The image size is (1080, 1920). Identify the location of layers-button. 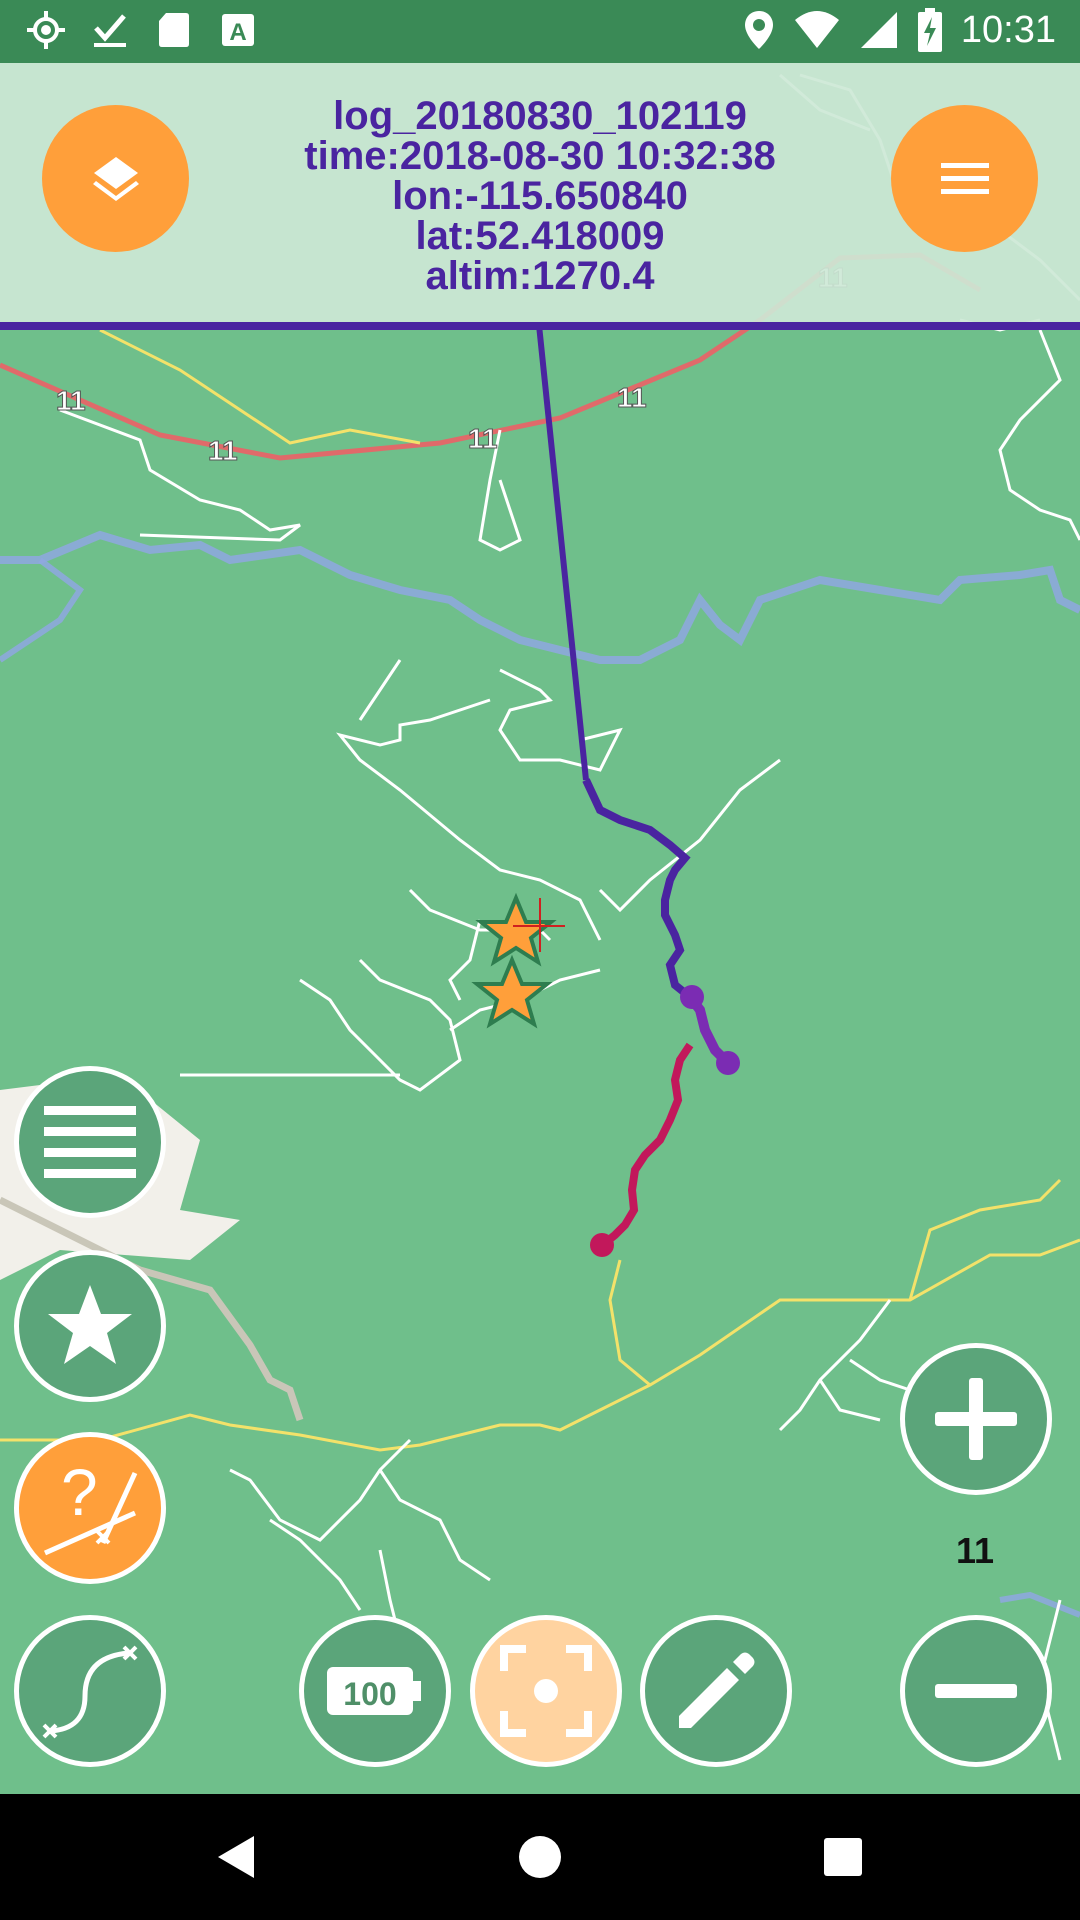
(115, 178).